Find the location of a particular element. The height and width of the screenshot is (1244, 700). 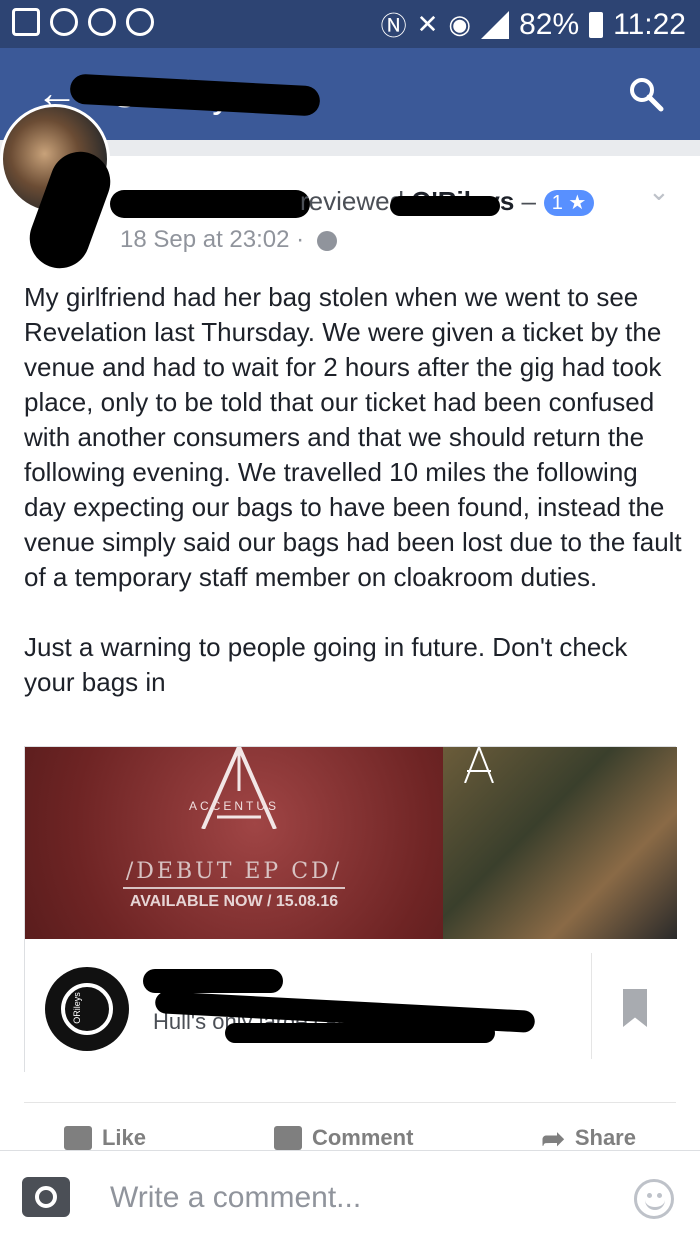

twitter-icon is located at coordinates (64, 22).